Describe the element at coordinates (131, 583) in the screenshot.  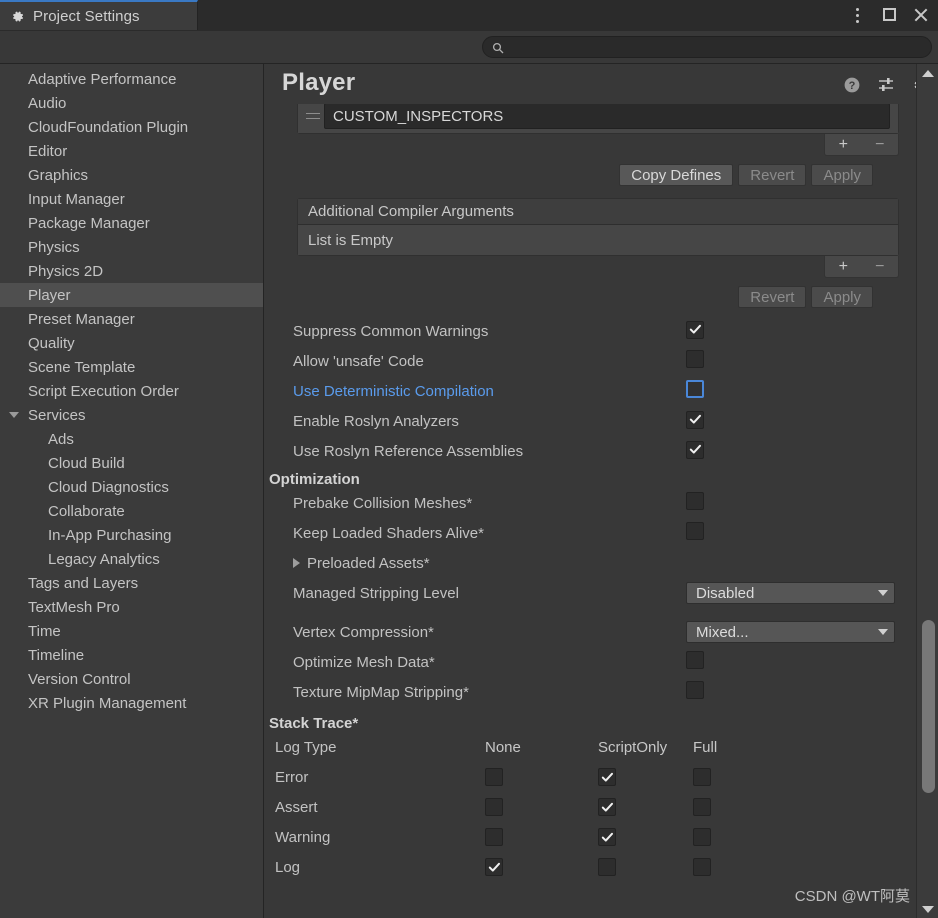
I see `sidebar-item-tags-and-layers: Tags and Layers` at that location.